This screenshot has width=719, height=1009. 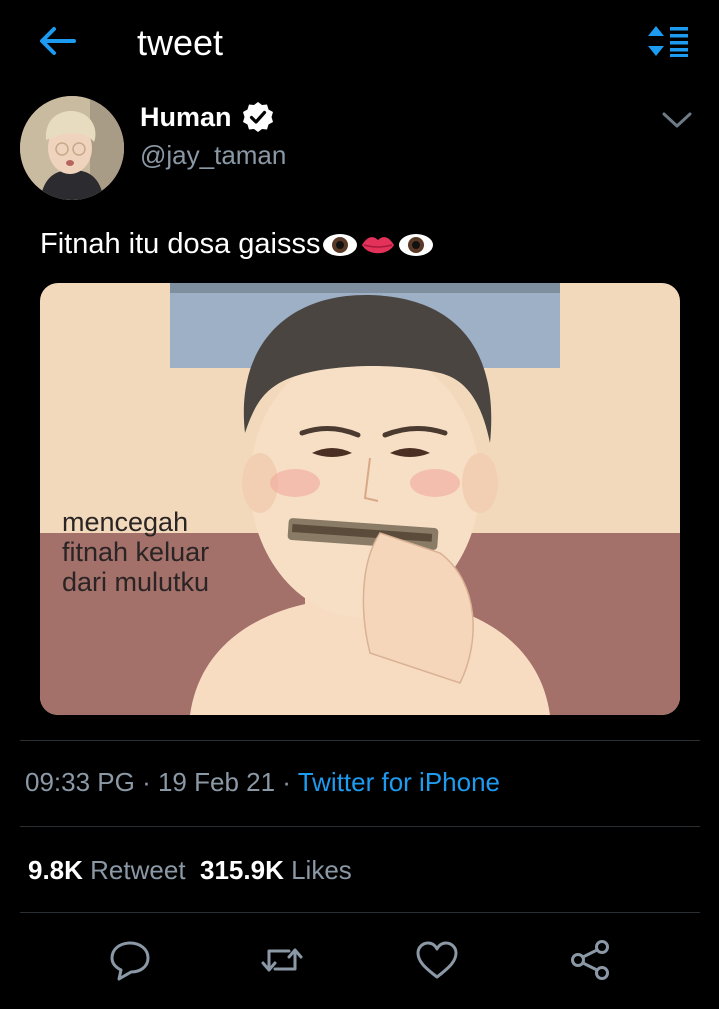 I want to click on tweet-stats: 9.8K Retweet 315.9K Likes, so click(x=190, y=870).